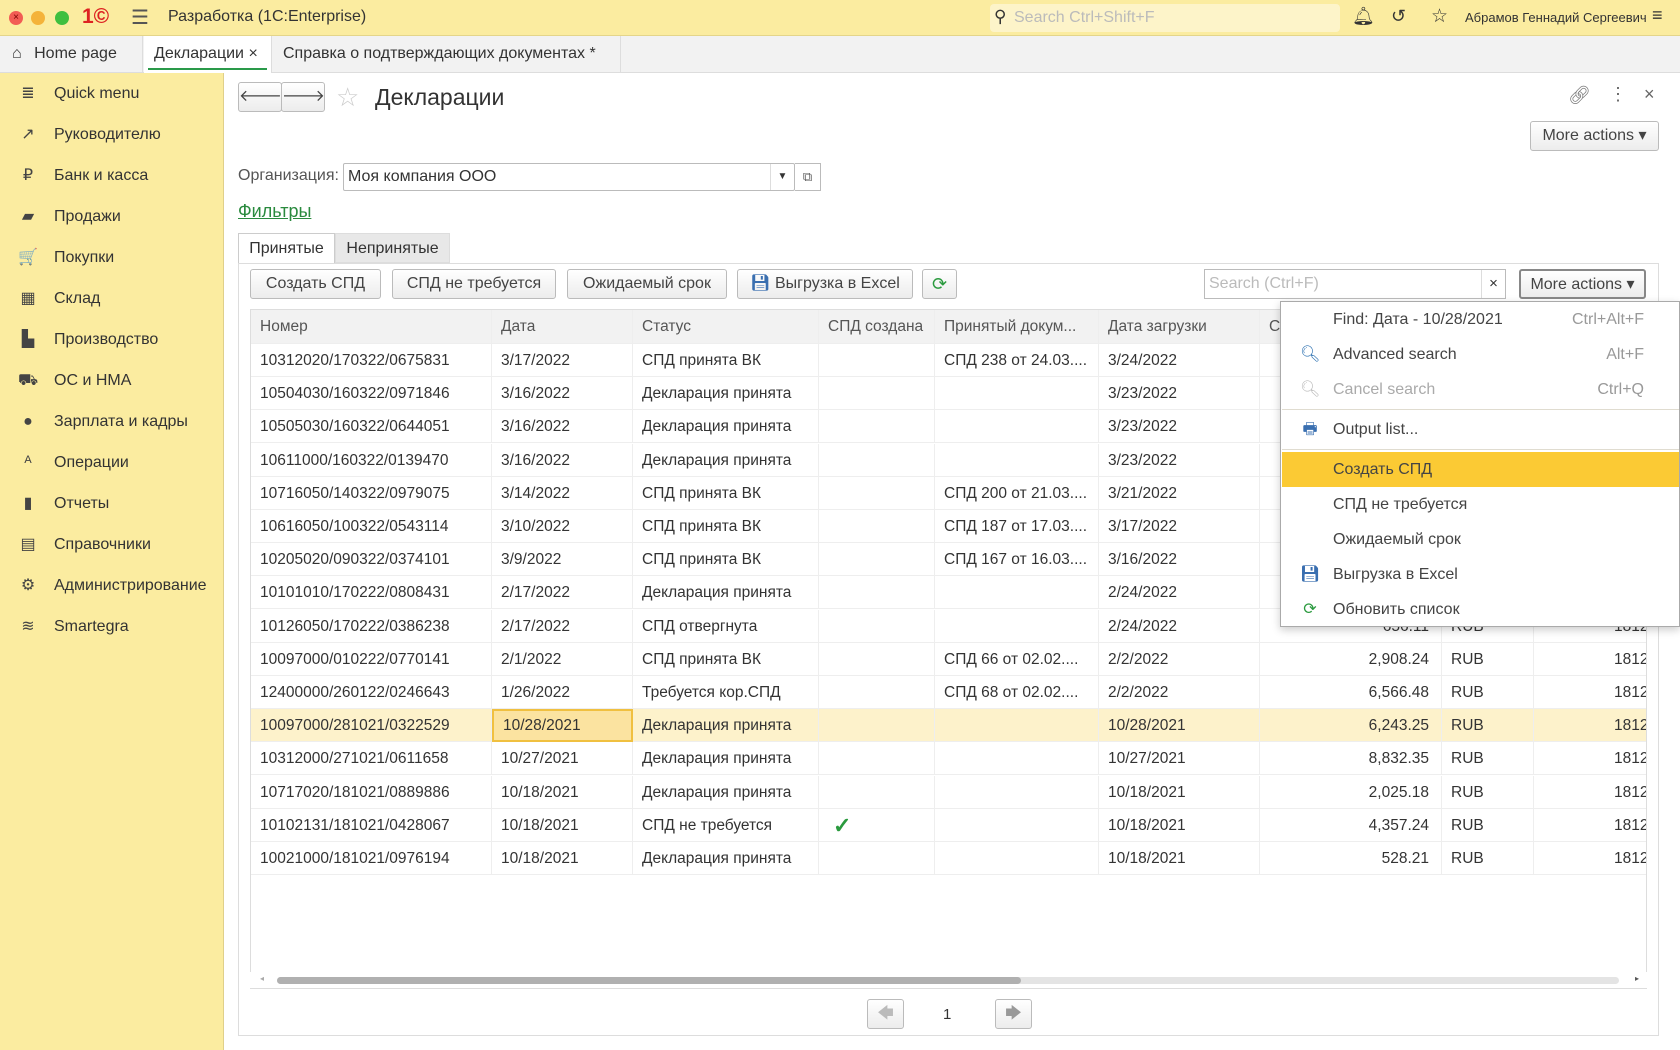 This screenshot has width=1680, height=1050. I want to click on prev-page-button: 🡄, so click(885, 1014).